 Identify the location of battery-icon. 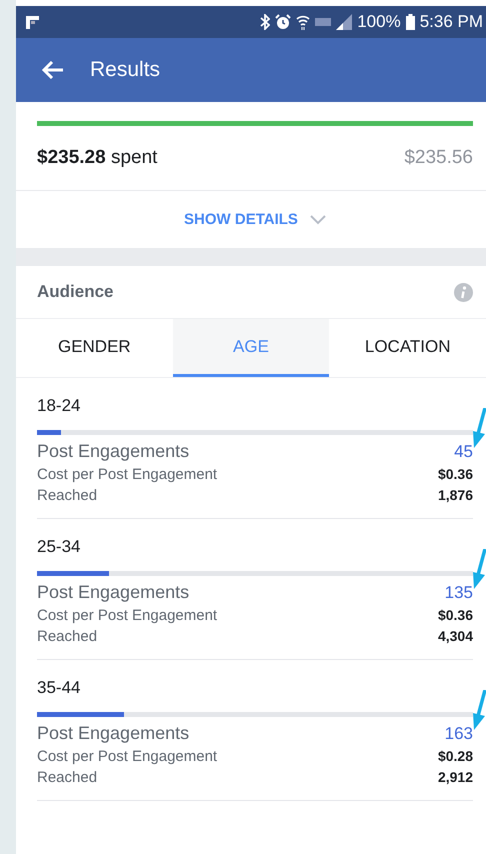
(410, 22).